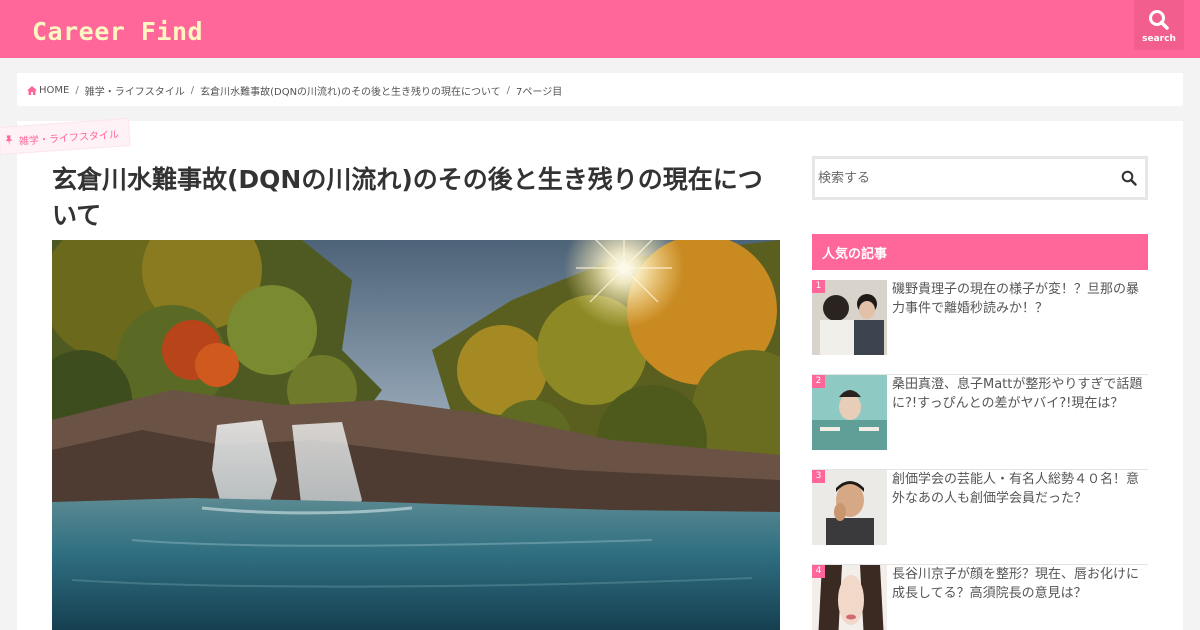 Image resolution: width=1200 pixels, height=630 pixels. What do you see at coordinates (539, 92) in the screenshot?
I see `breadcrumb-current-page: 7ページ目` at bounding box center [539, 92].